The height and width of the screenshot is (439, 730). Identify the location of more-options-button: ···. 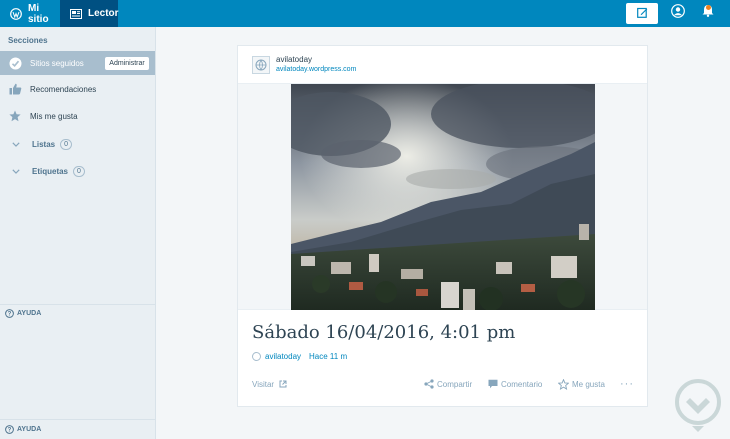
(627, 384).